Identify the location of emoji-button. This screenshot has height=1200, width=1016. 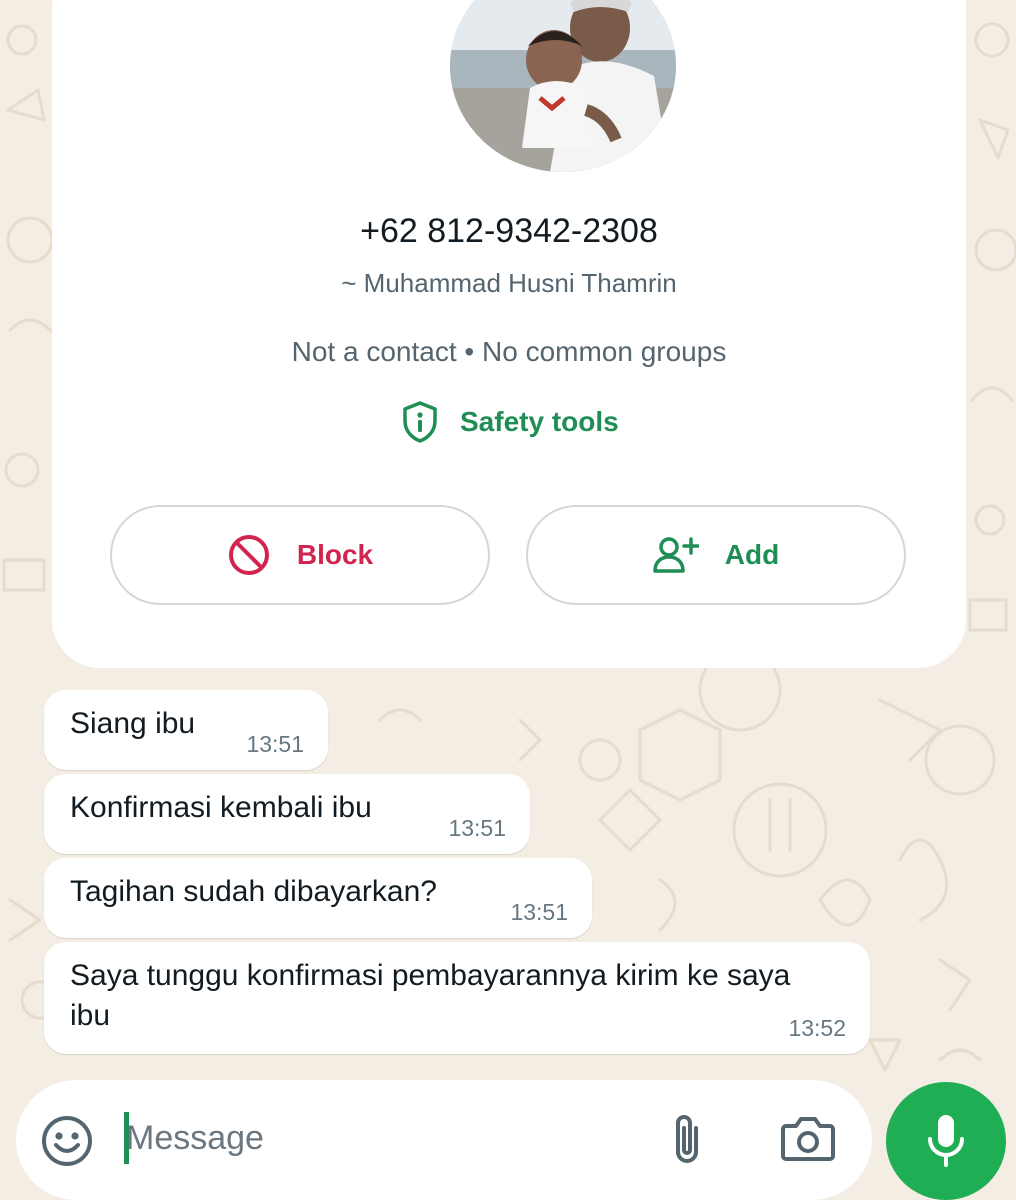
(67, 1143).